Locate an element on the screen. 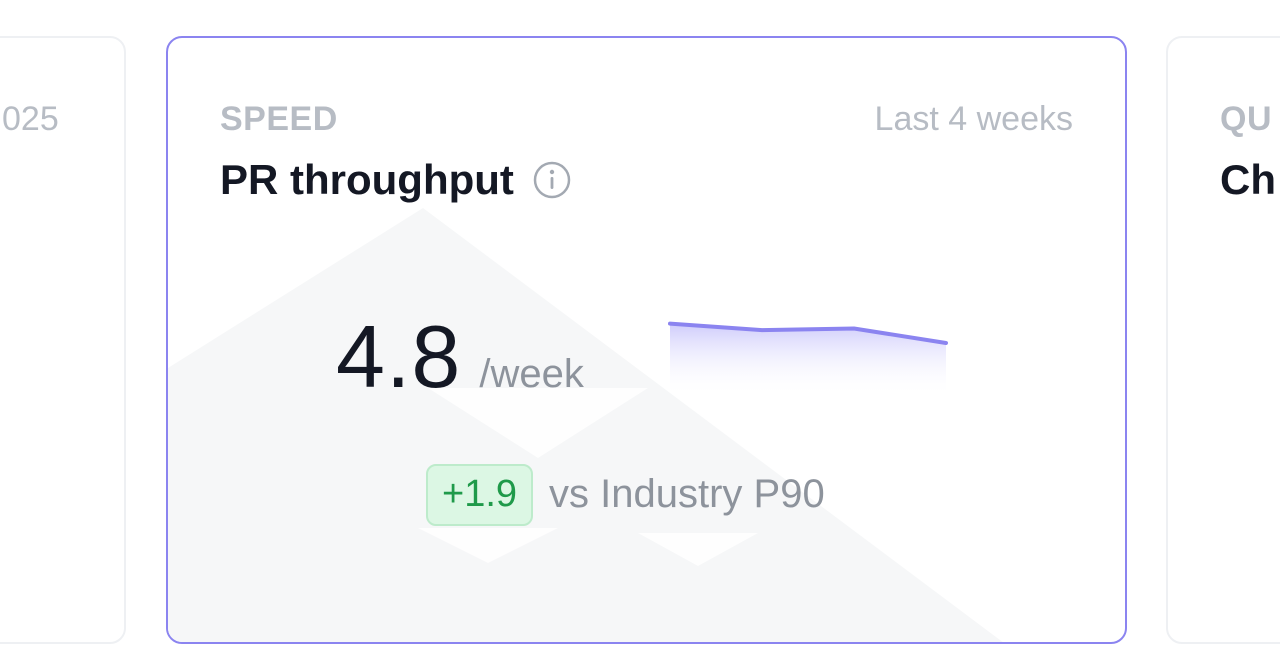 The width and height of the screenshot is (1280, 669). metric-display: 4.8 /week is located at coordinates (460, 357).